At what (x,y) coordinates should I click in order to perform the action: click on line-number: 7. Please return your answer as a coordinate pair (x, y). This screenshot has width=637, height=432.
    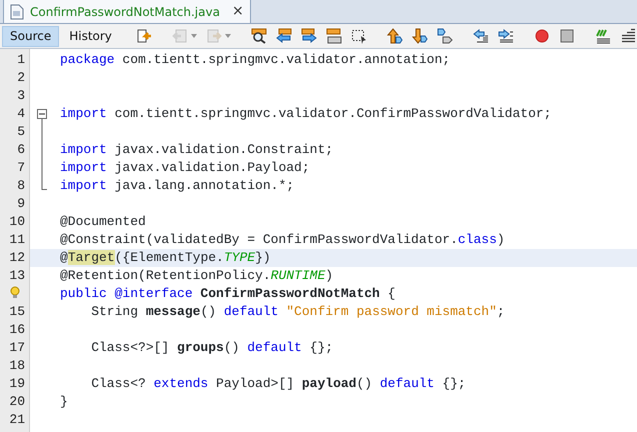
    Looking at the image, I should click on (21, 167).